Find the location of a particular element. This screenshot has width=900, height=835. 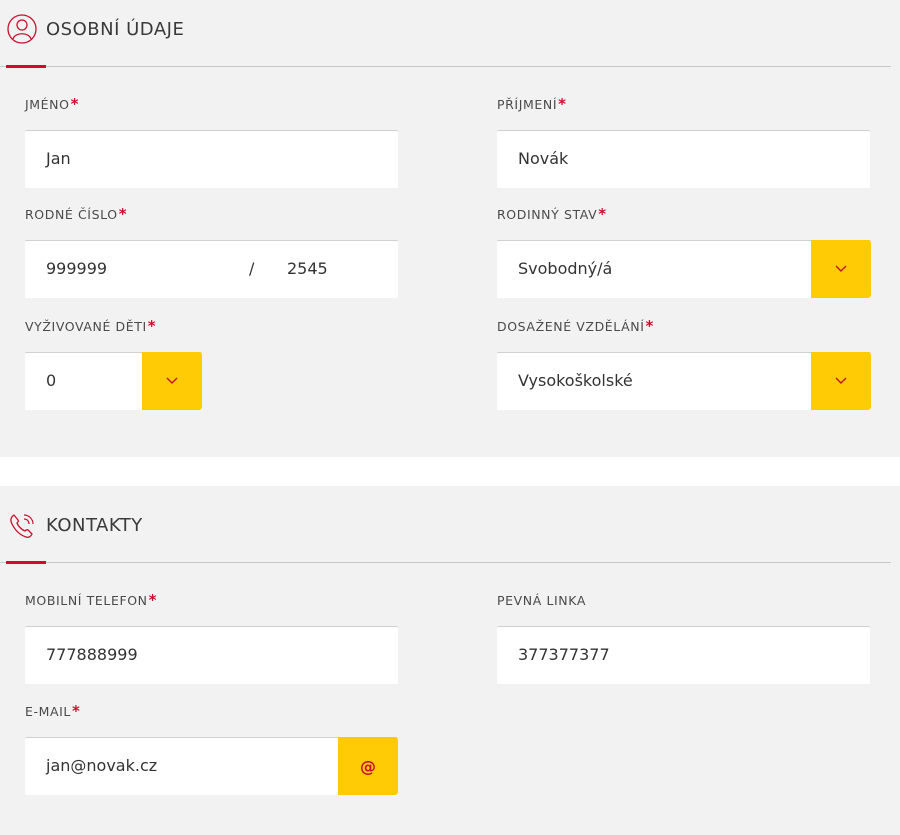

marital-status-dropdown-button is located at coordinates (841, 269).